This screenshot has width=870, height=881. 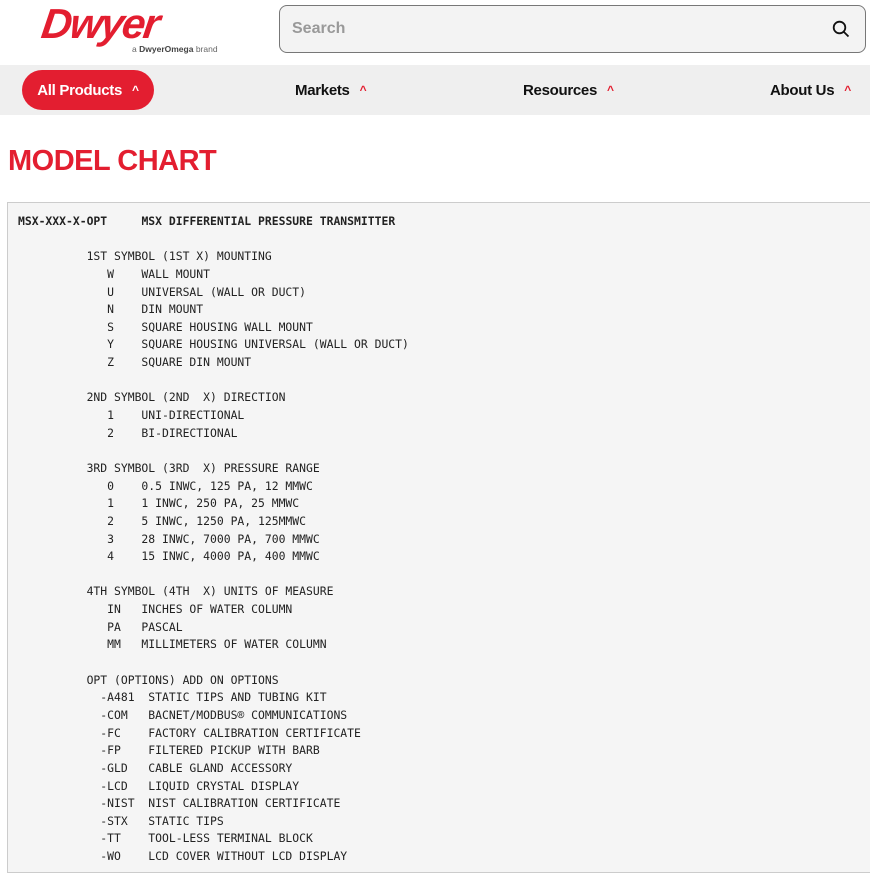 What do you see at coordinates (100, 23) in the screenshot?
I see `logo-wordmark: Dwyer` at bounding box center [100, 23].